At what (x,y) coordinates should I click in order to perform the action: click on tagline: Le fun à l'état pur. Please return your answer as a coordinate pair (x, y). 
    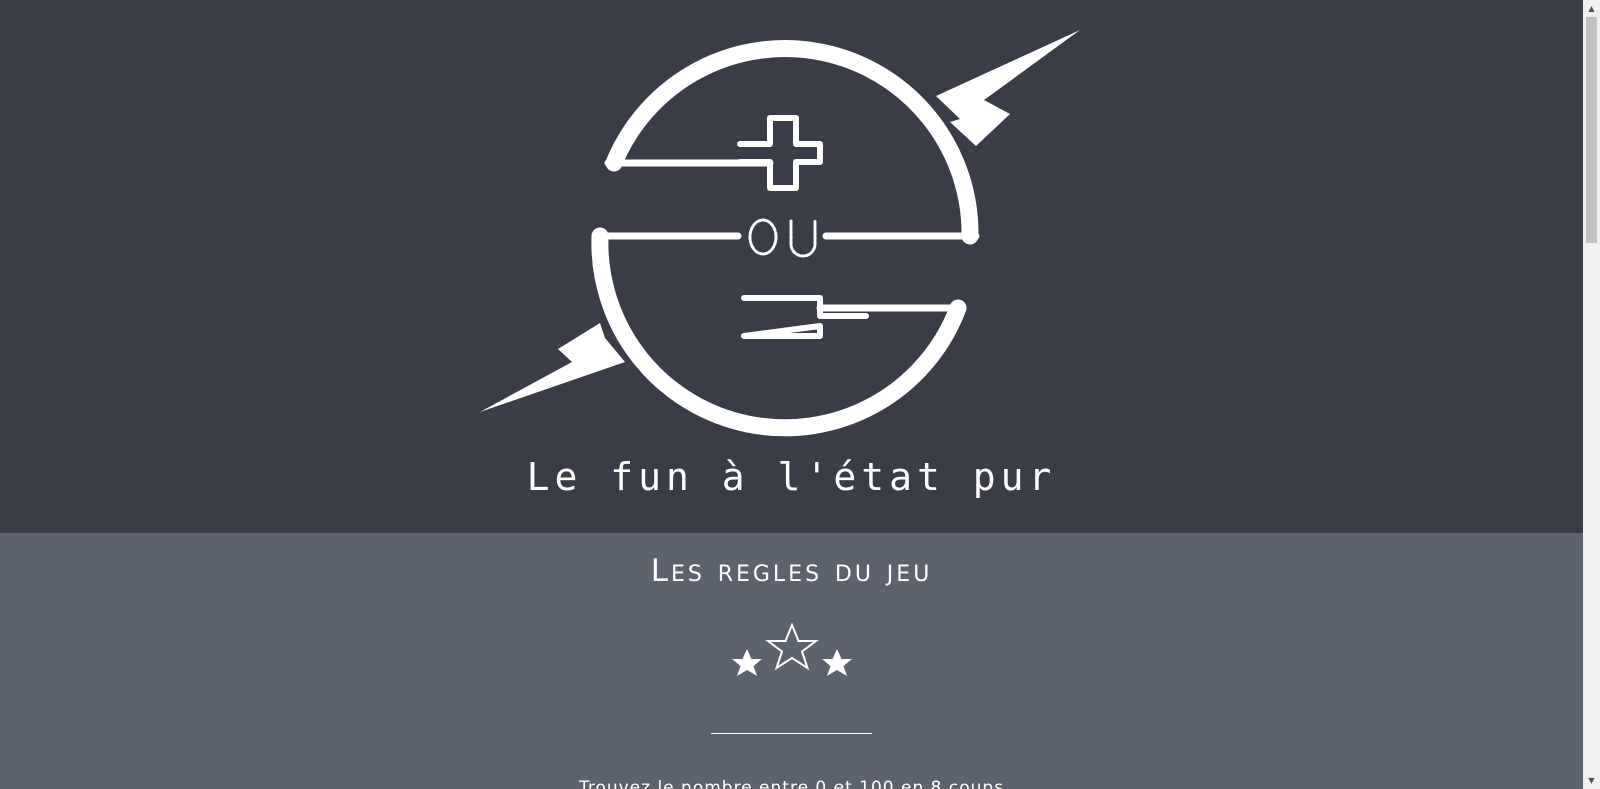
    Looking at the image, I should click on (791, 477).